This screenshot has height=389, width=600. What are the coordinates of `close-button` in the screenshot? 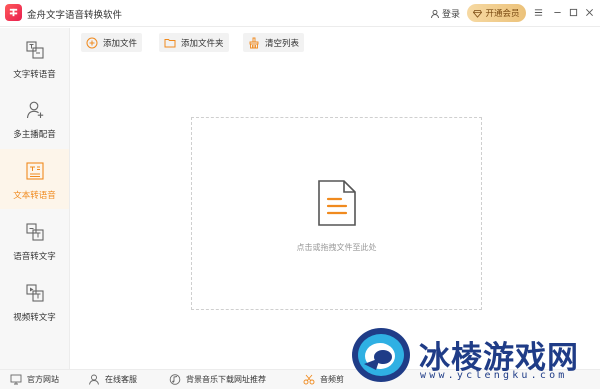 It's located at (589, 12).